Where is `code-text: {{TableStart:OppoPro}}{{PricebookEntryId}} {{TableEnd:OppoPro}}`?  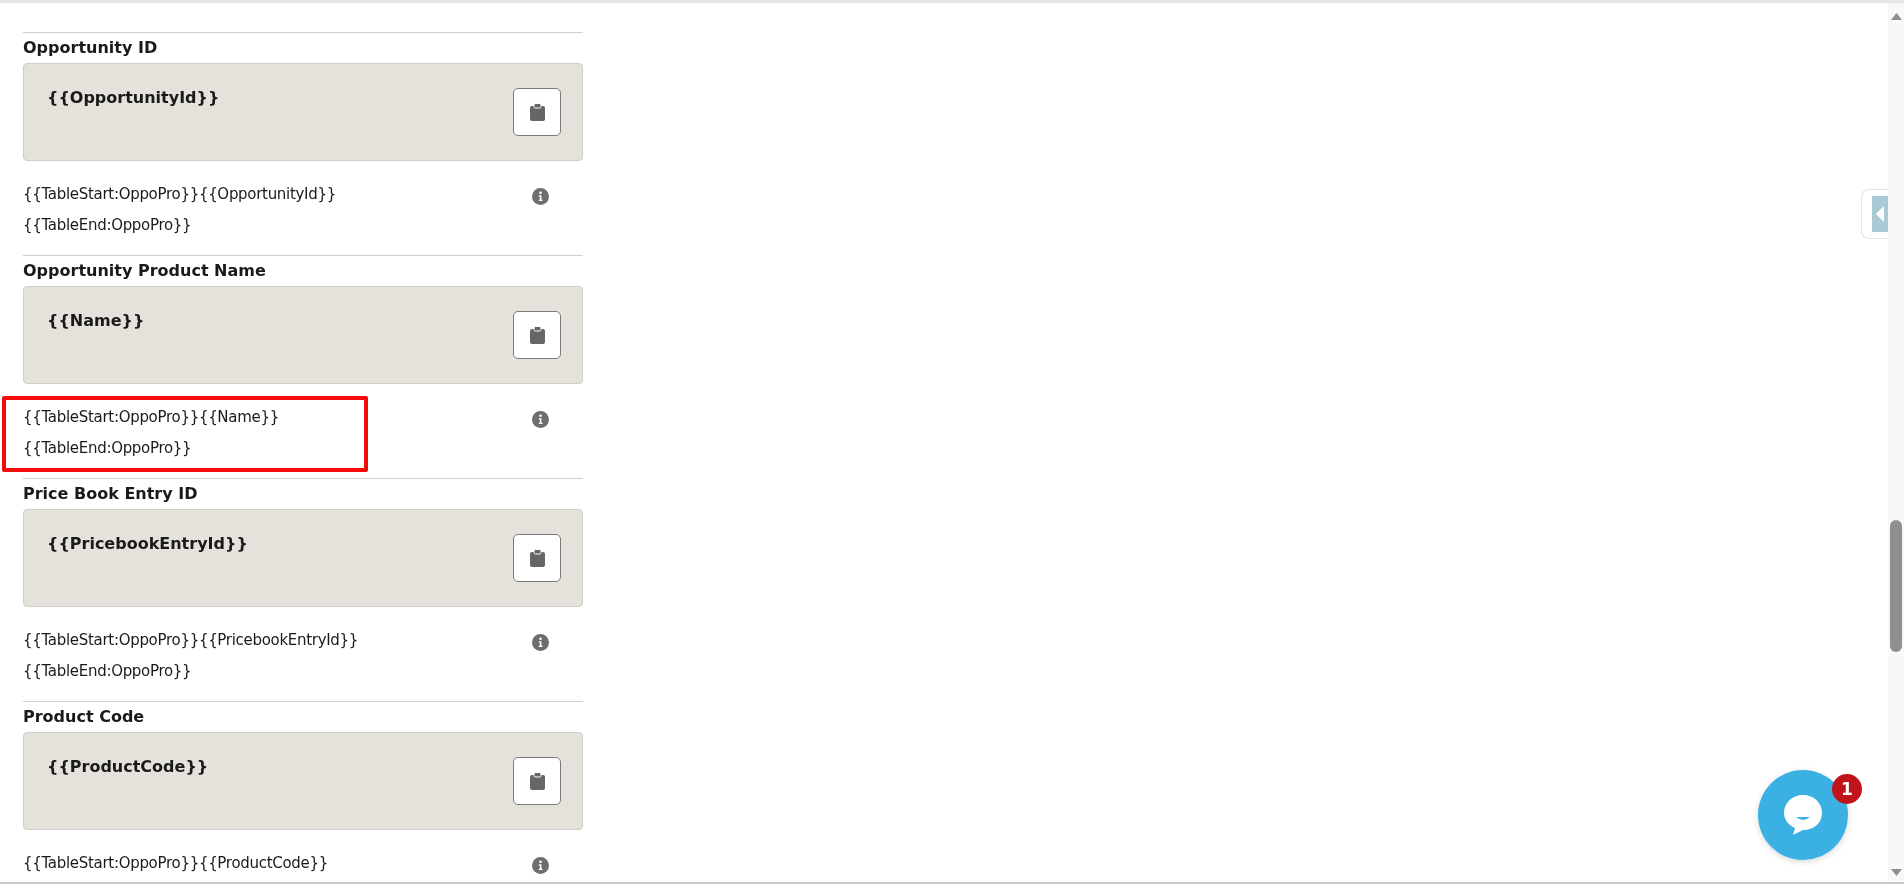 code-text: {{TableStart:OppoPro}}{{PricebookEntryId}} {{TableEnd:OppoPro}} is located at coordinates (191, 656).